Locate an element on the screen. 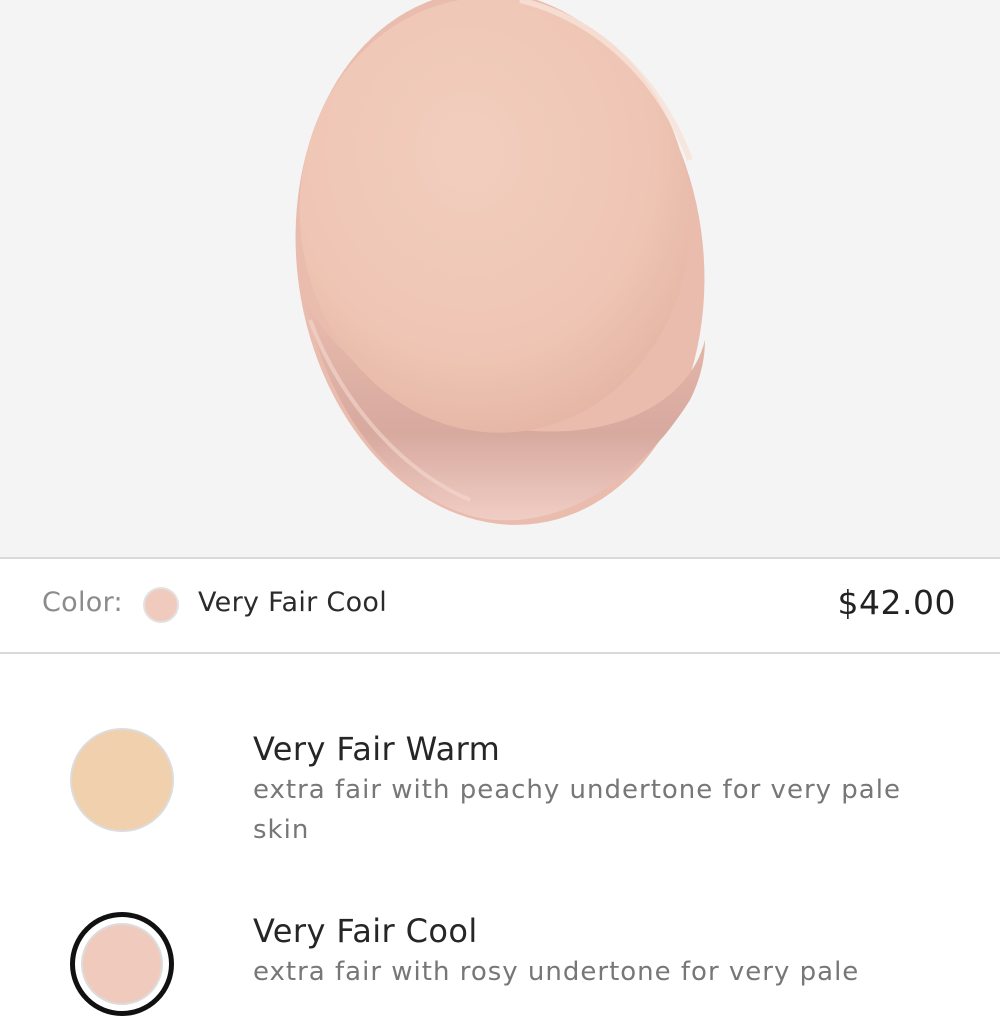 This screenshot has height=1016, width=1000. color-label: Color: is located at coordinates (82, 602).